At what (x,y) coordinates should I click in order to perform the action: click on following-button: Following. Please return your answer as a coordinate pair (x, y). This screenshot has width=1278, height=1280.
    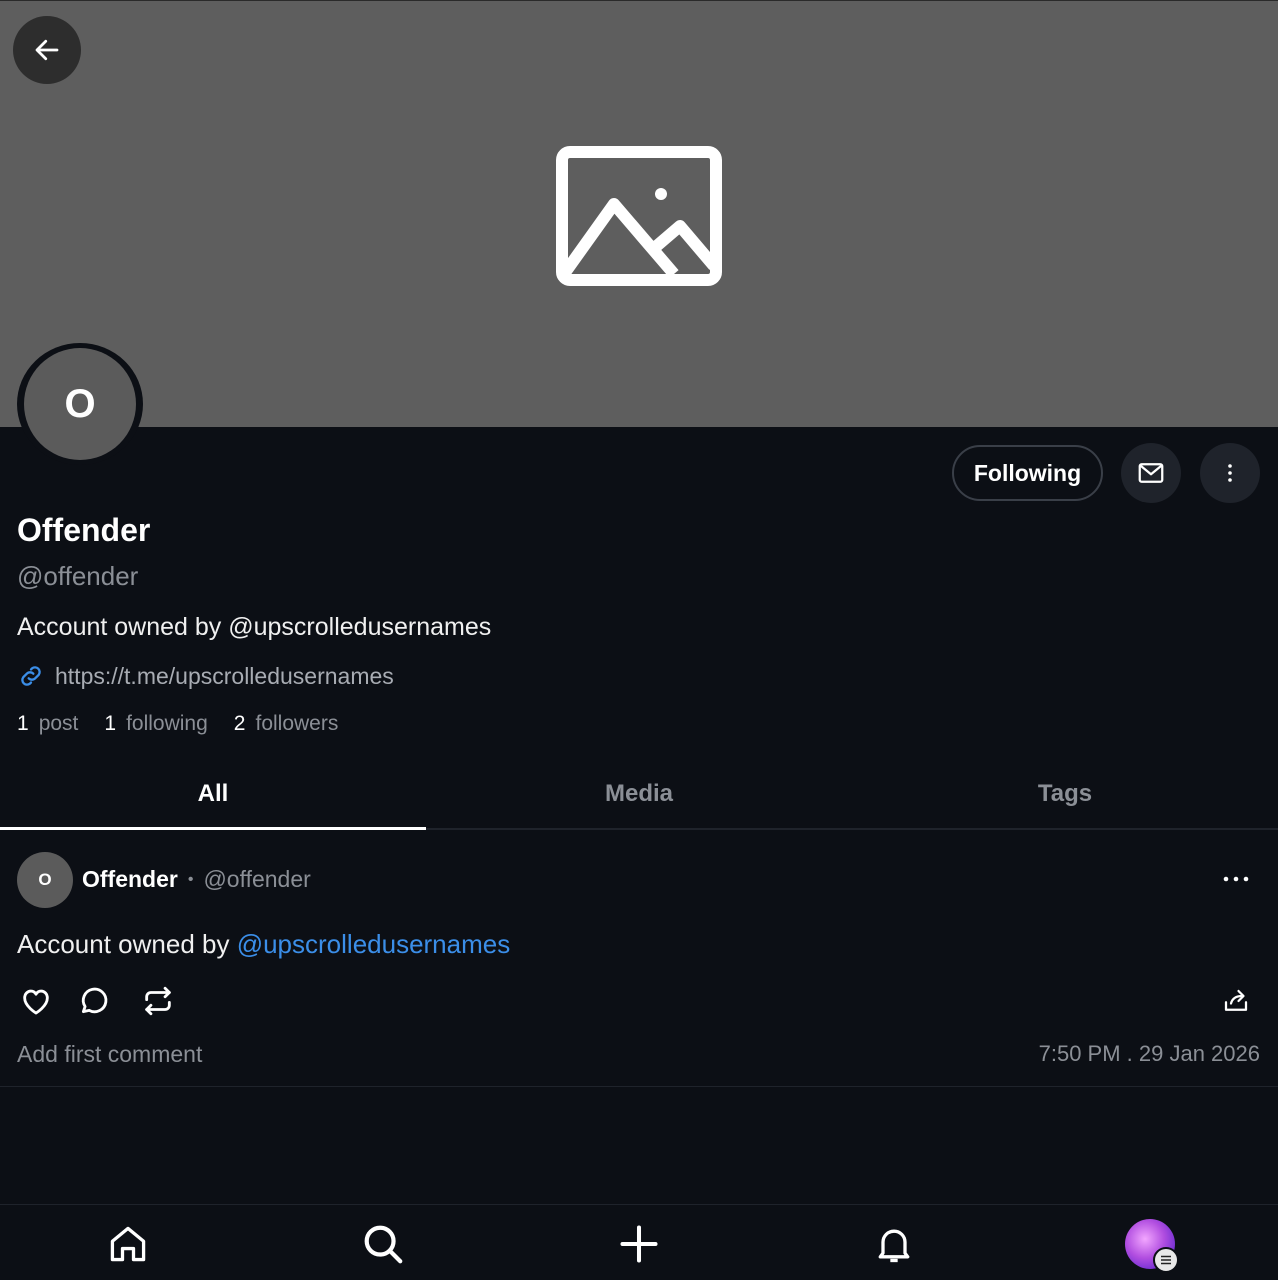
    Looking at the image, I should click on (1027, 473).